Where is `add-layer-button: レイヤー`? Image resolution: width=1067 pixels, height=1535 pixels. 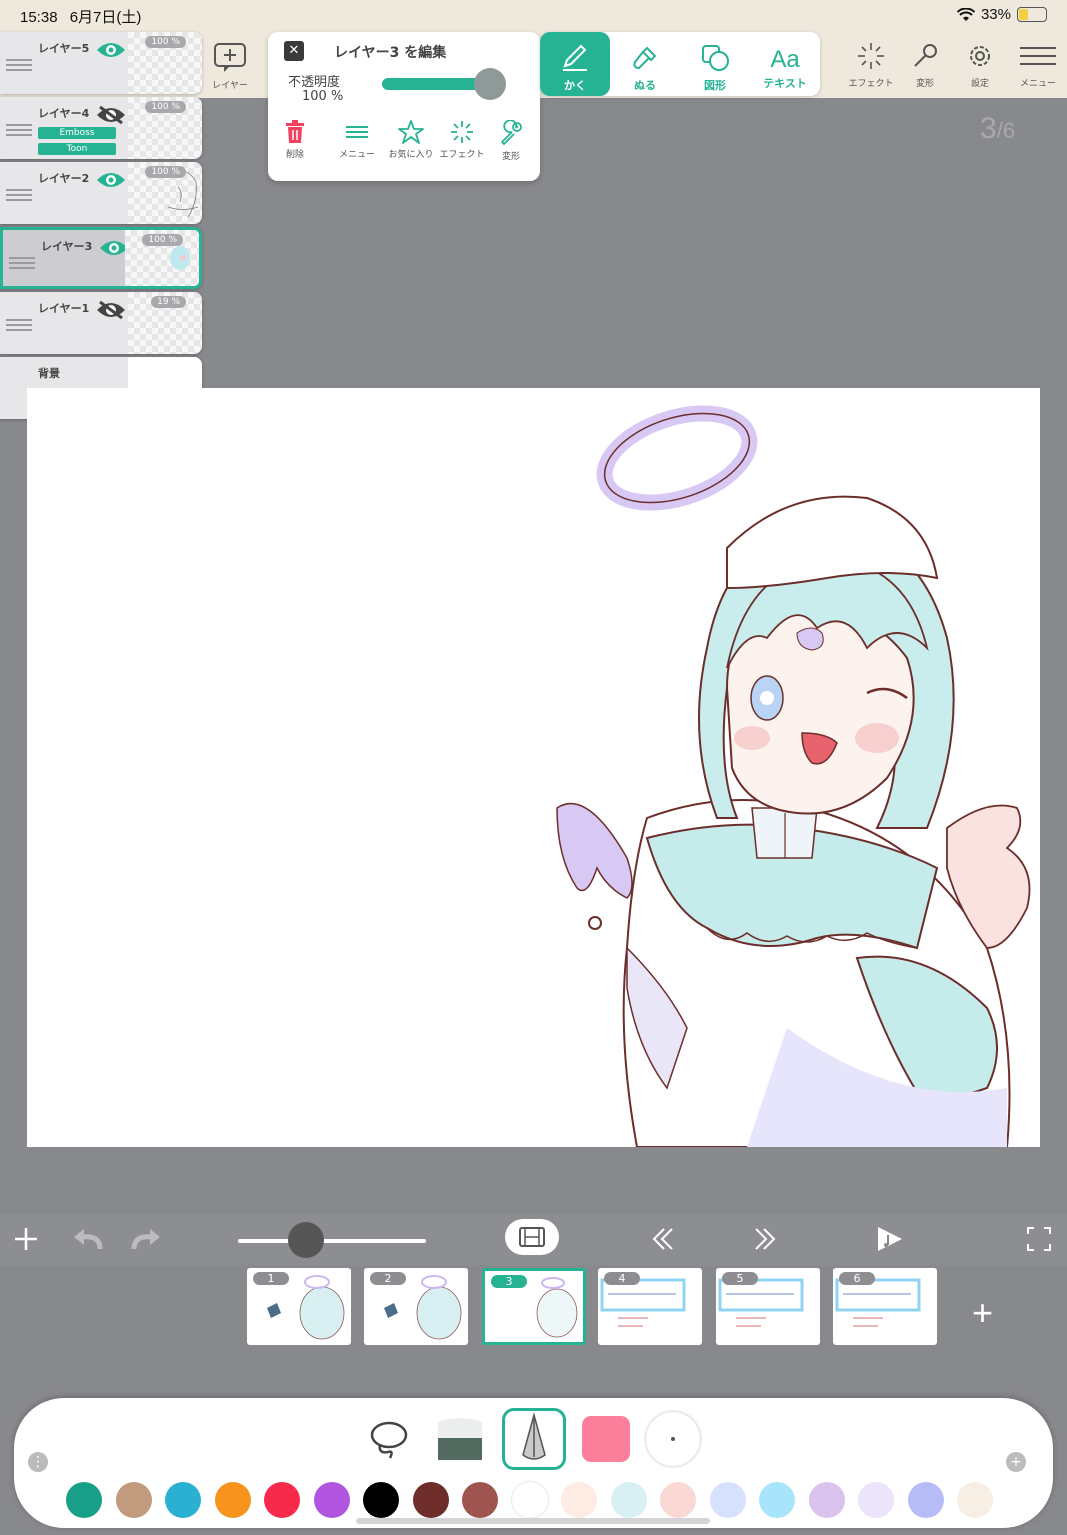 add-layer-button: レイヤー is located at coordinates (230, 66).